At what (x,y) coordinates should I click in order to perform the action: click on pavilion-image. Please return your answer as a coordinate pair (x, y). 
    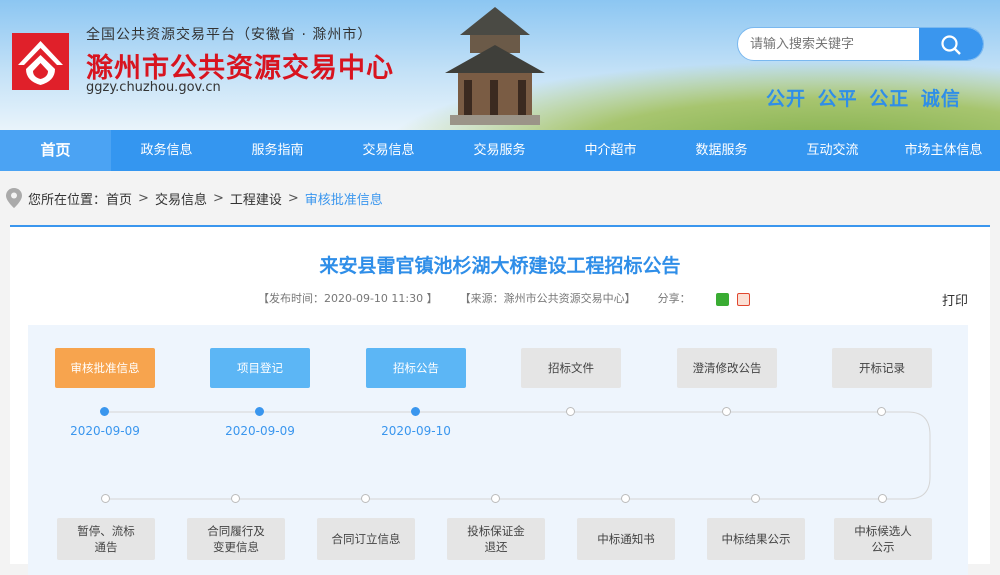
    Looking at the image, I should click on (495, 66).